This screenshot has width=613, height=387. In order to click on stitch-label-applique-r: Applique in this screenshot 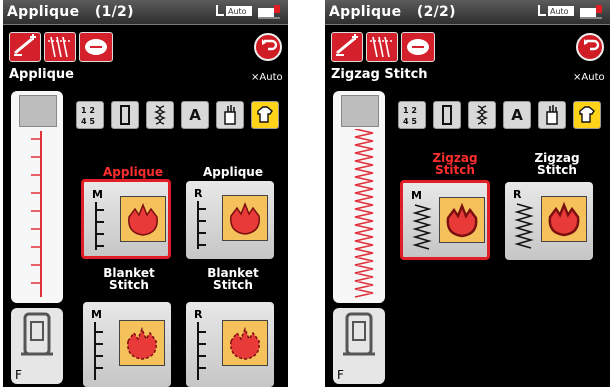, I will do `click(233, 172)`.